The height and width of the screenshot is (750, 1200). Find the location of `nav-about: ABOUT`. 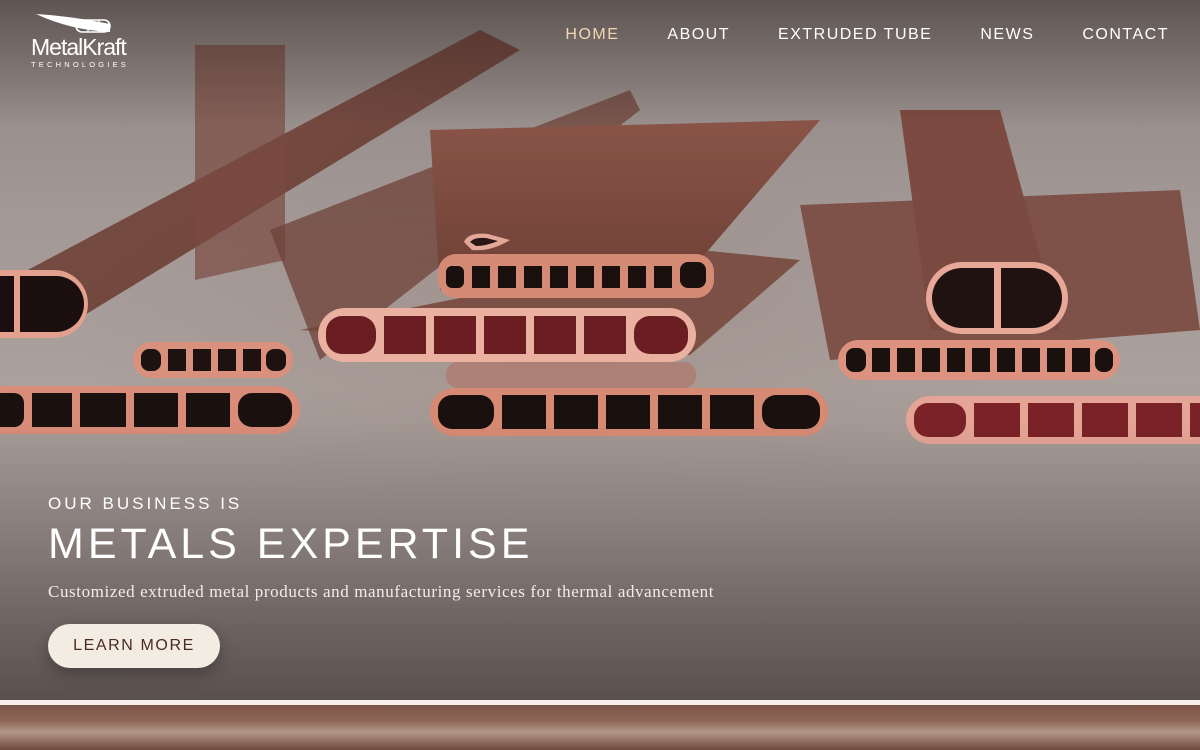

nav-about: ABOUT is located at coordinates (698, 35).